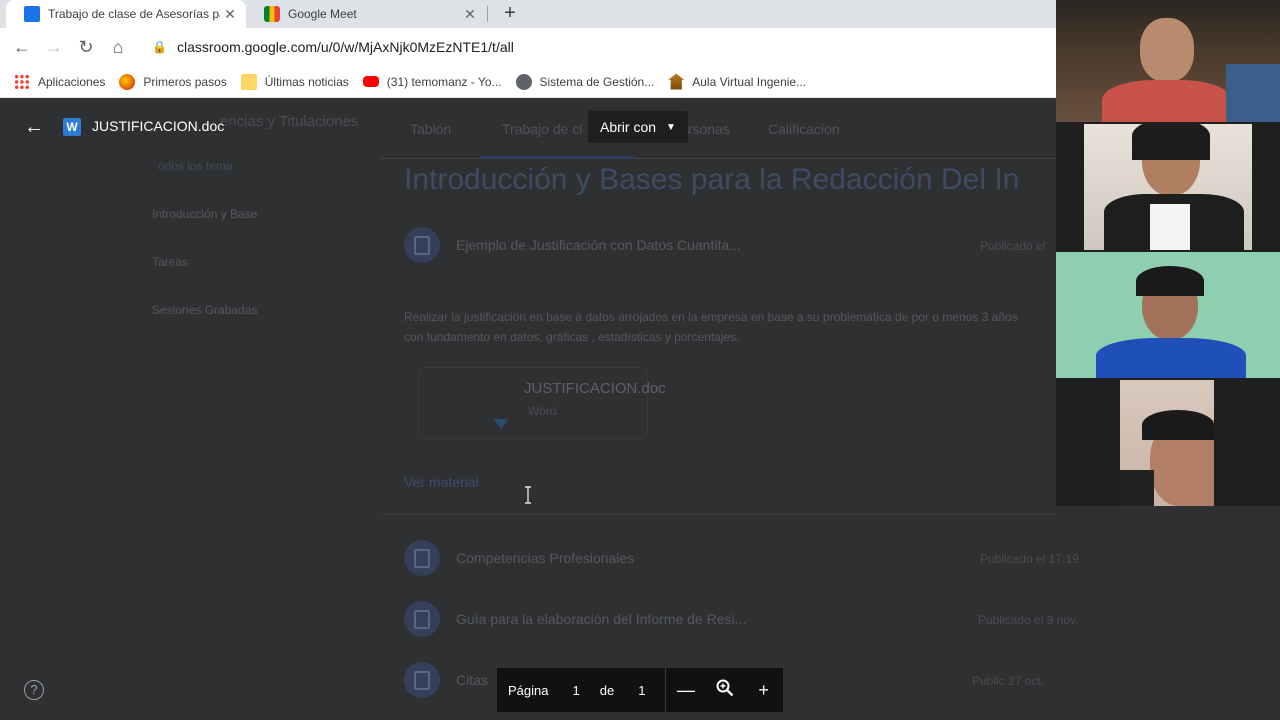 The width and height of the screenshot is (1280, 720). I want to click on classroom-icon, so click(32, 14).